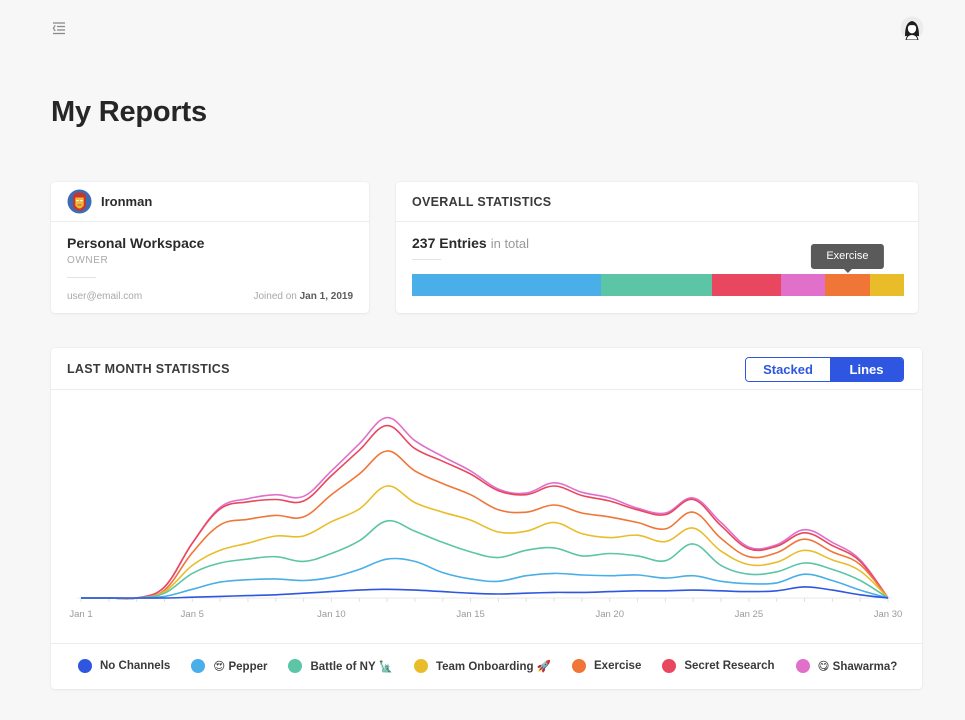  What do you see at coordinates (88, 260) in the screenshot?
I see `workspace-role: OWNER` at bounding box center [88, 260].